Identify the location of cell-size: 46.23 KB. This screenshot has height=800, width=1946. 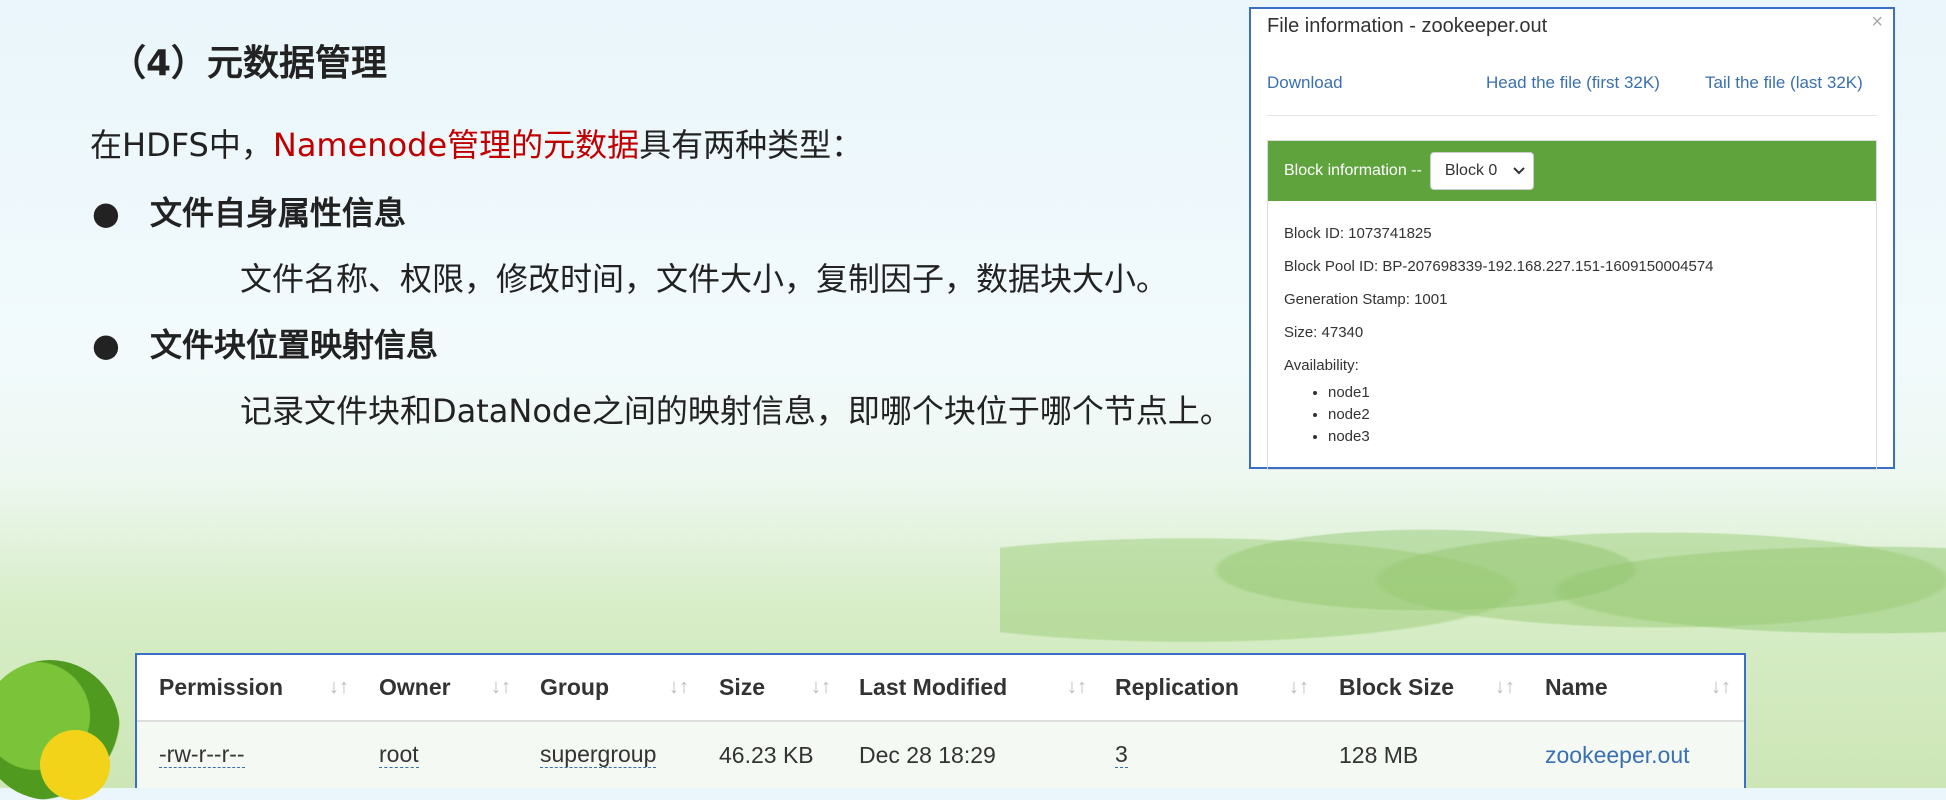
(766, 754).